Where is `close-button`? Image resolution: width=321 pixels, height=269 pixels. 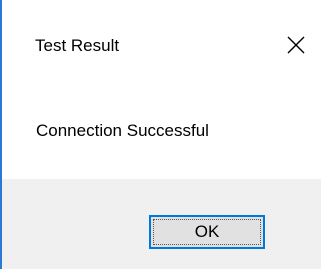
close-button is located at coordinates (296, 45).